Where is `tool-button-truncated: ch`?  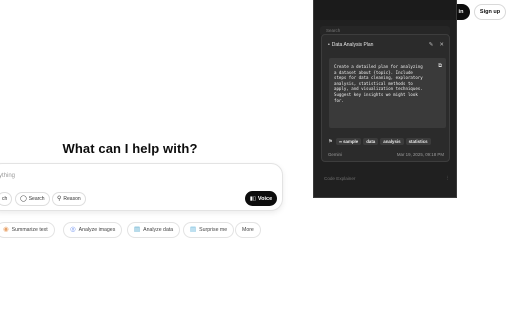 tool-button-truncated: ch is located at coordinates (6, 199).